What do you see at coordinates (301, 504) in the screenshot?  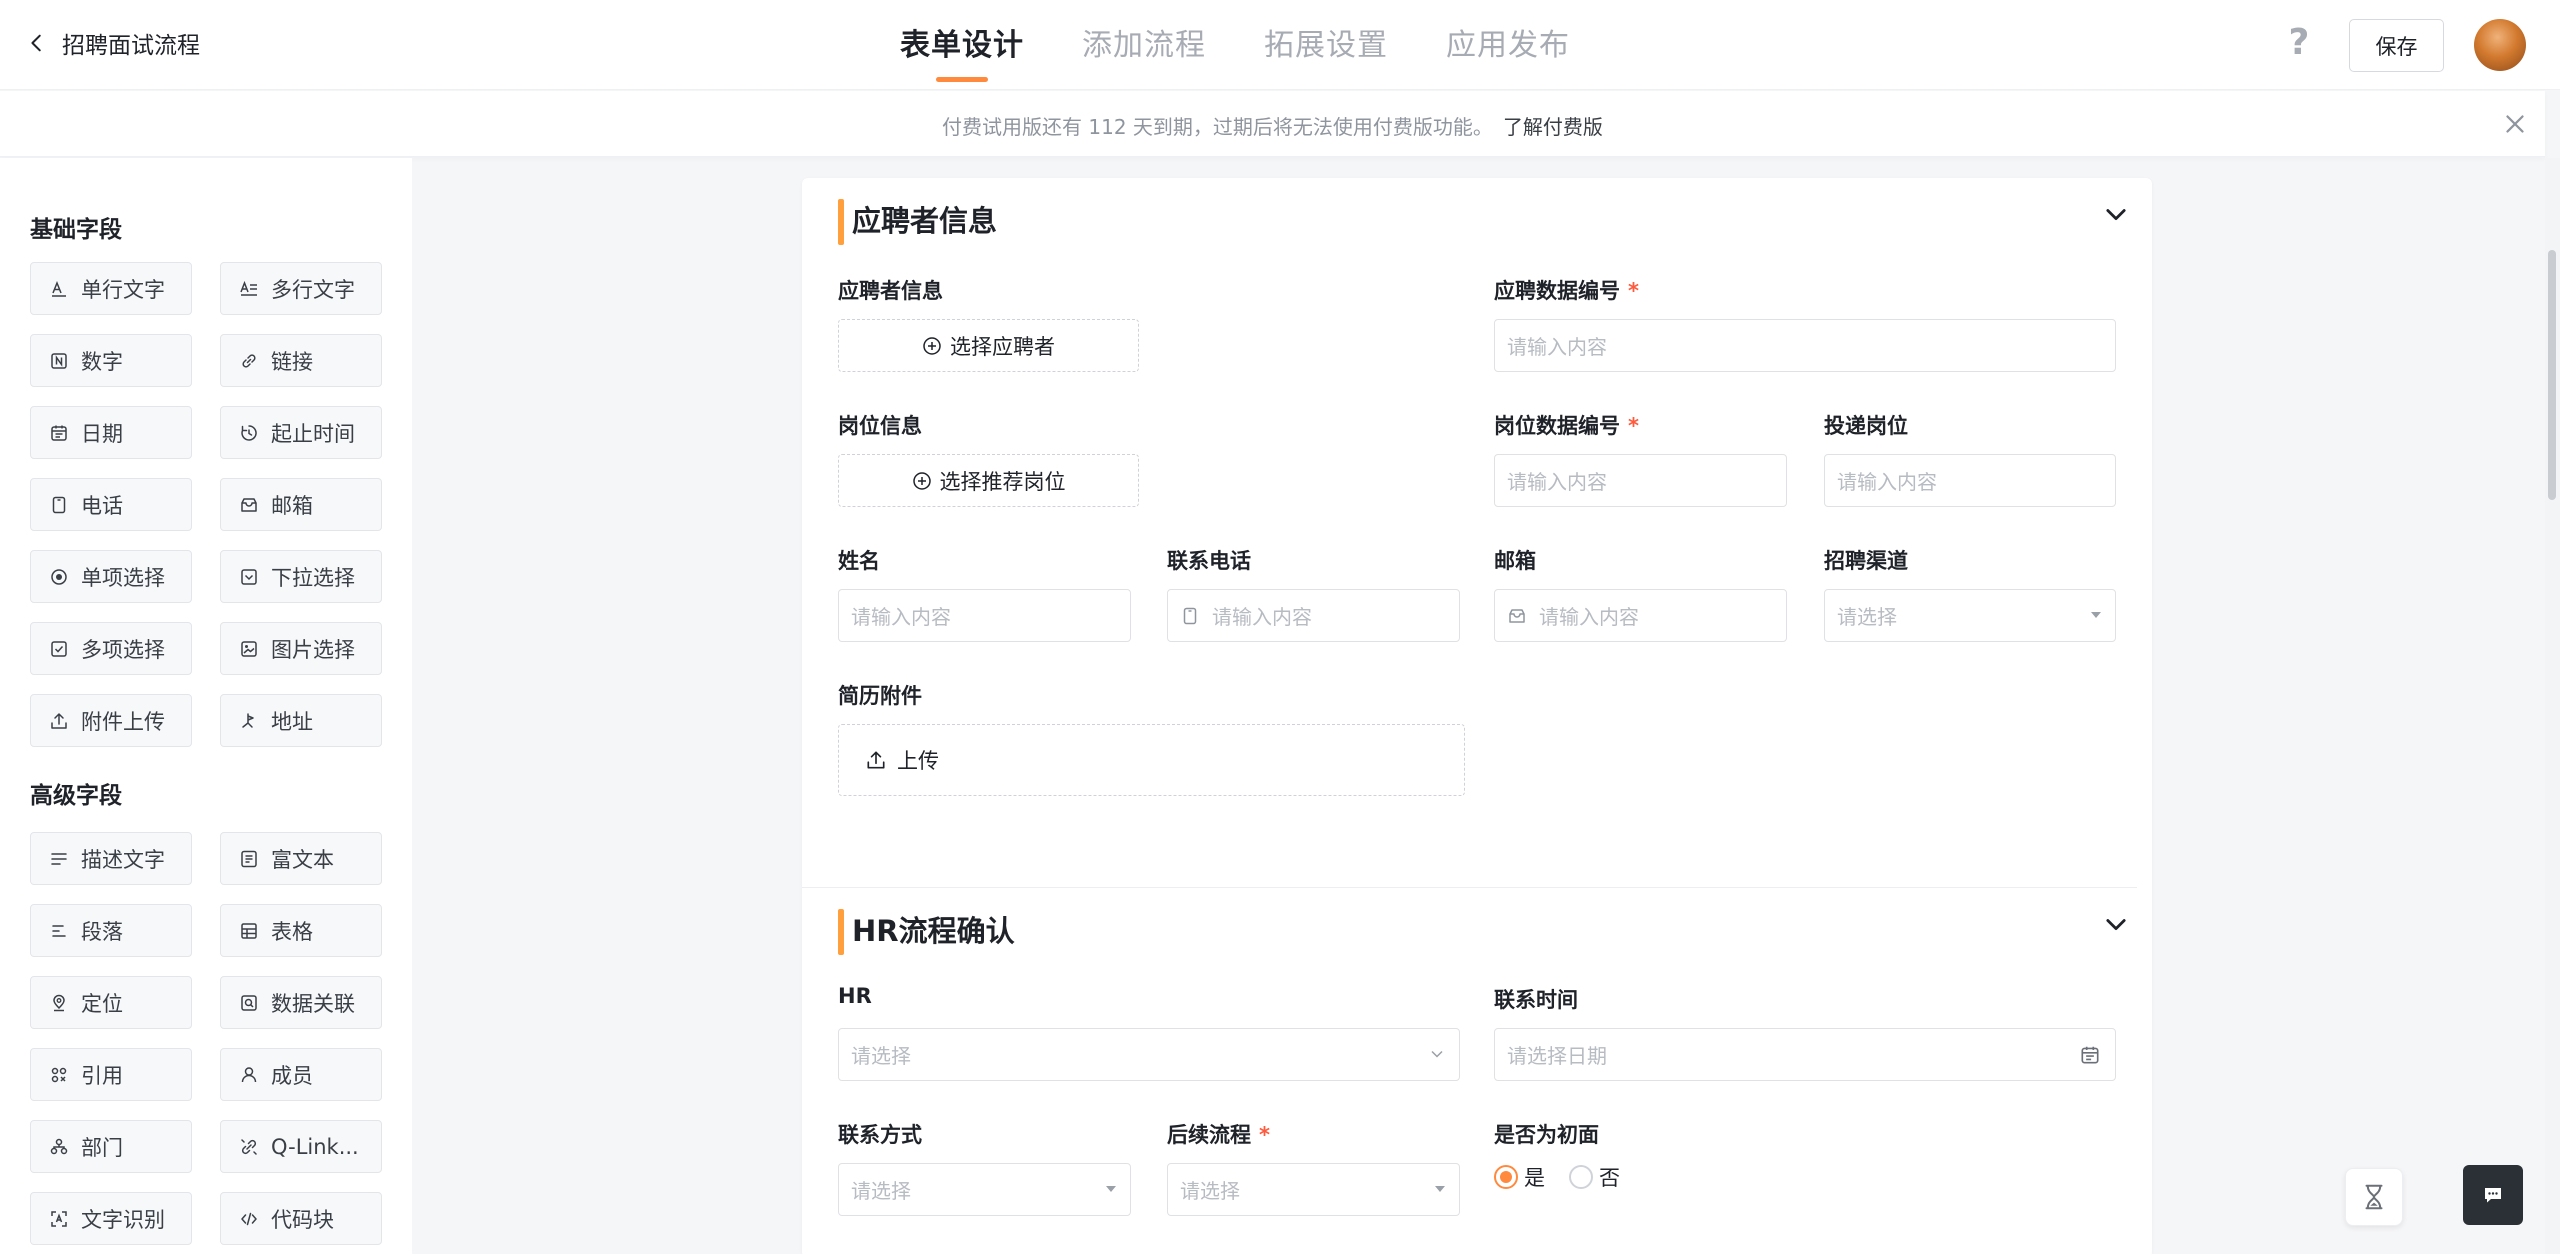 I see `field-email: 邮箱` at bounding box center [301, 504].